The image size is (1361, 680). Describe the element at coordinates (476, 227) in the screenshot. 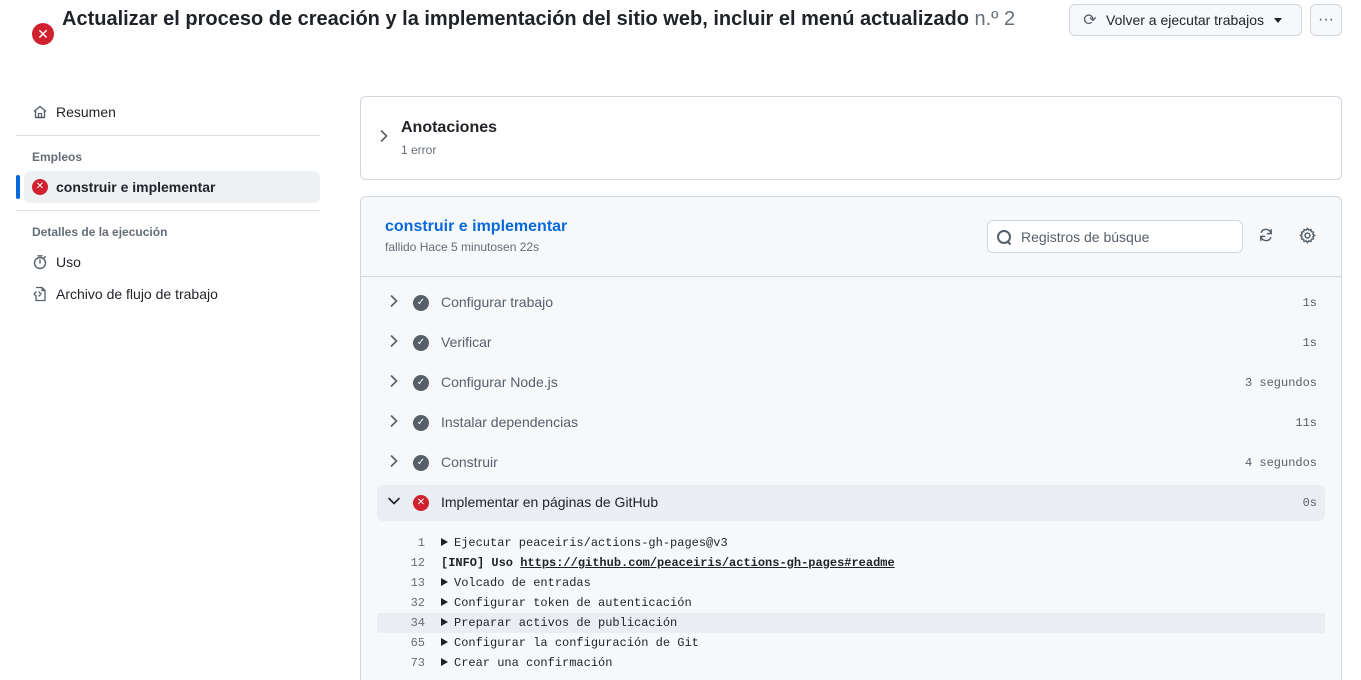

I see `job-title-link: construir e implementar` at that location.